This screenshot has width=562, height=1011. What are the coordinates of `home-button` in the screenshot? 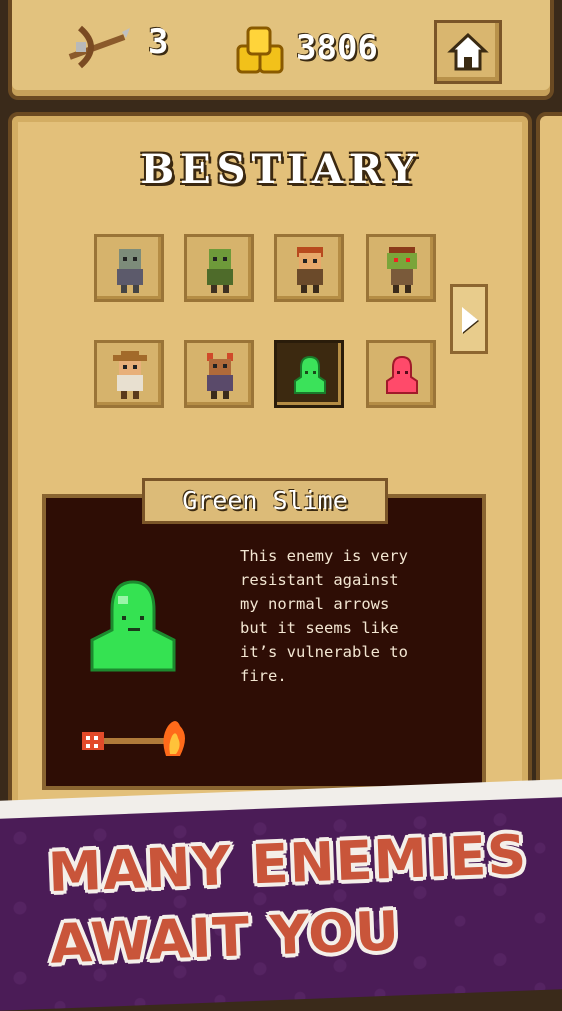 It's located at (468, 52).